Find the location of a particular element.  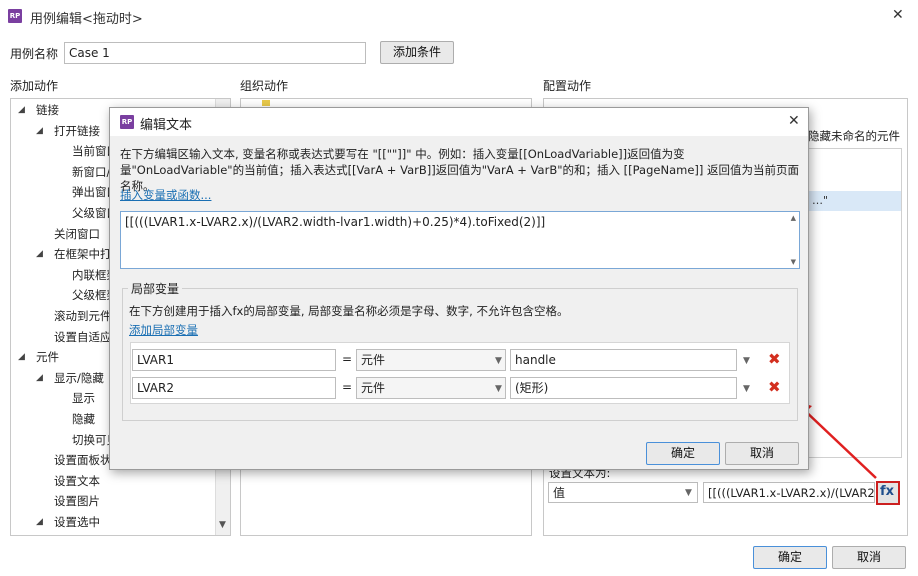

value-type-select: 值 is located at coordinates (623, 492).